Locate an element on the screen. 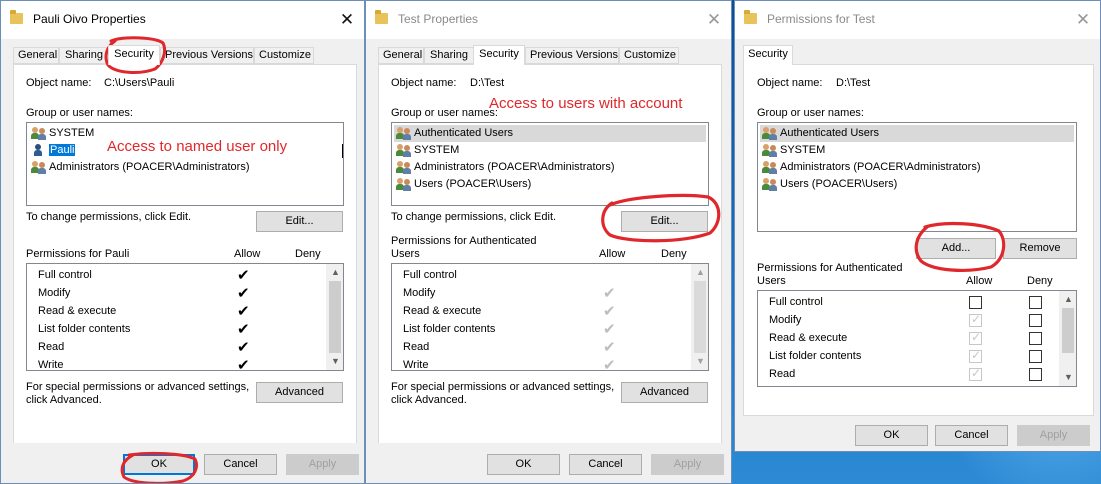  user-icon is located at coordinates (39, 150).